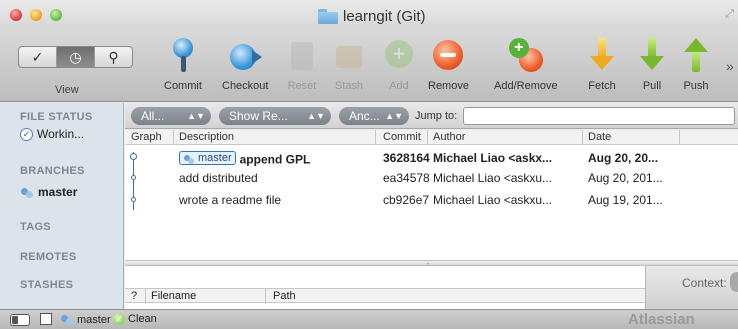  I want to click on zoom-window-button, so click(56, 15).